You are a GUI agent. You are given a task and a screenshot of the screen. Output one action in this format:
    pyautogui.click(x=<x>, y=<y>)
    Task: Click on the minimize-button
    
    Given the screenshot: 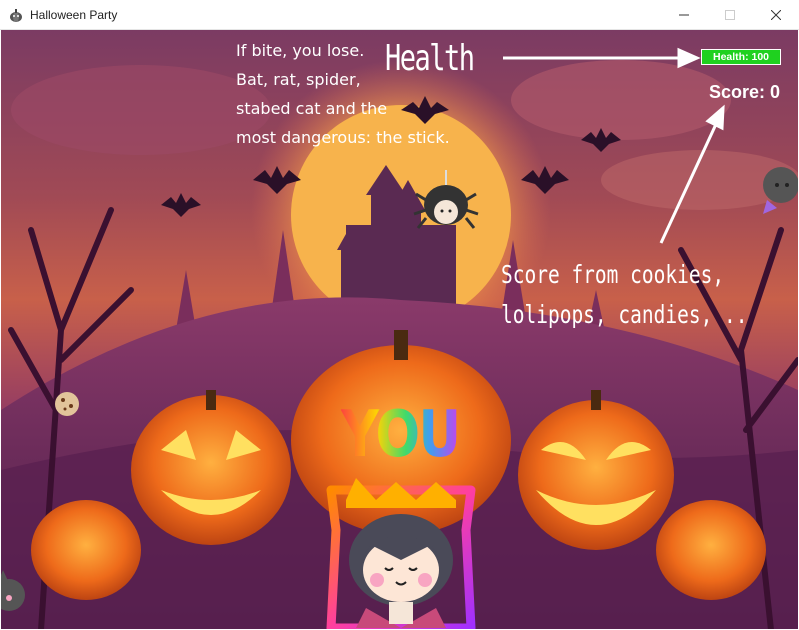 What is the action you would take?
    pyautogui.click(x=684, y=15)
    